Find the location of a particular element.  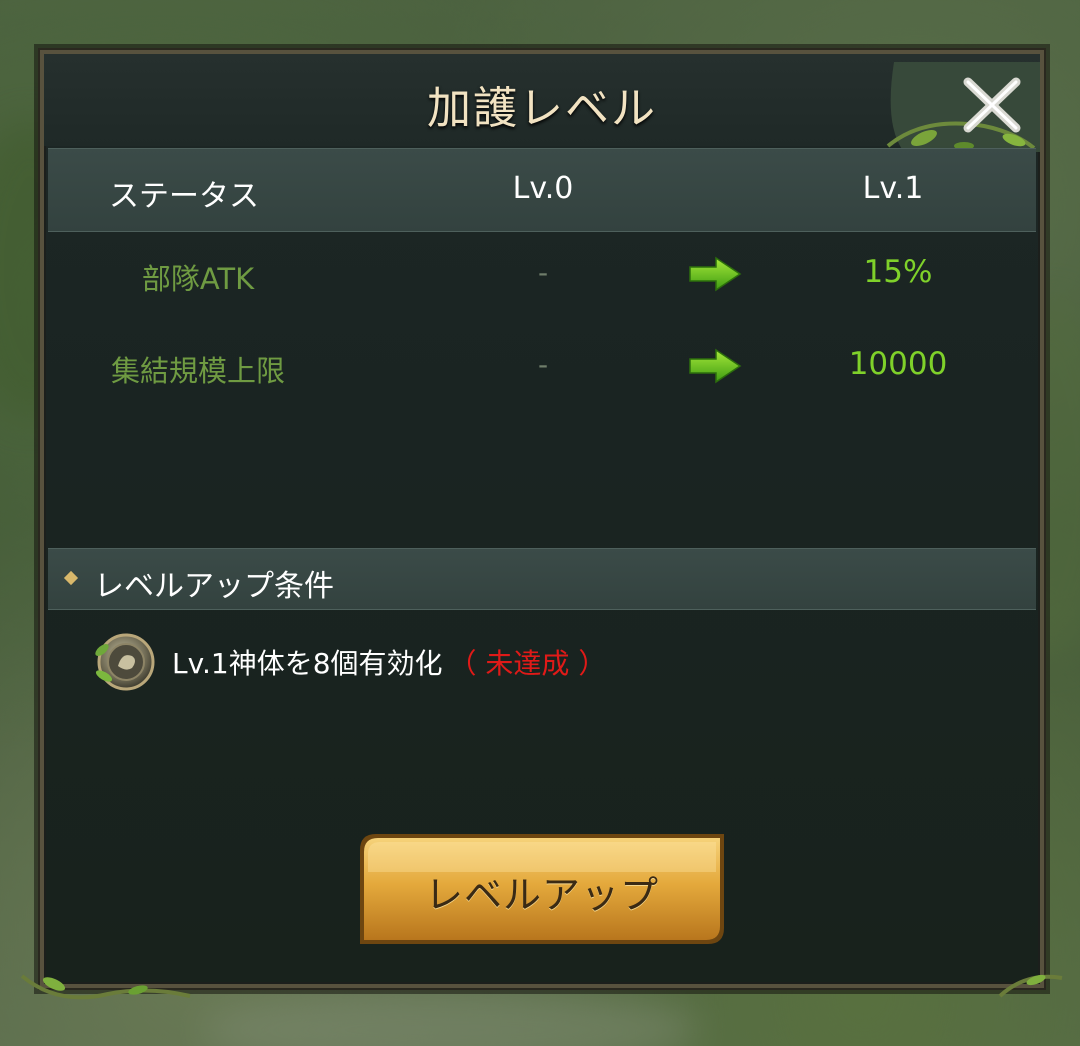

stat-name: 集結規模上限 is located at coordinates (197, 371).